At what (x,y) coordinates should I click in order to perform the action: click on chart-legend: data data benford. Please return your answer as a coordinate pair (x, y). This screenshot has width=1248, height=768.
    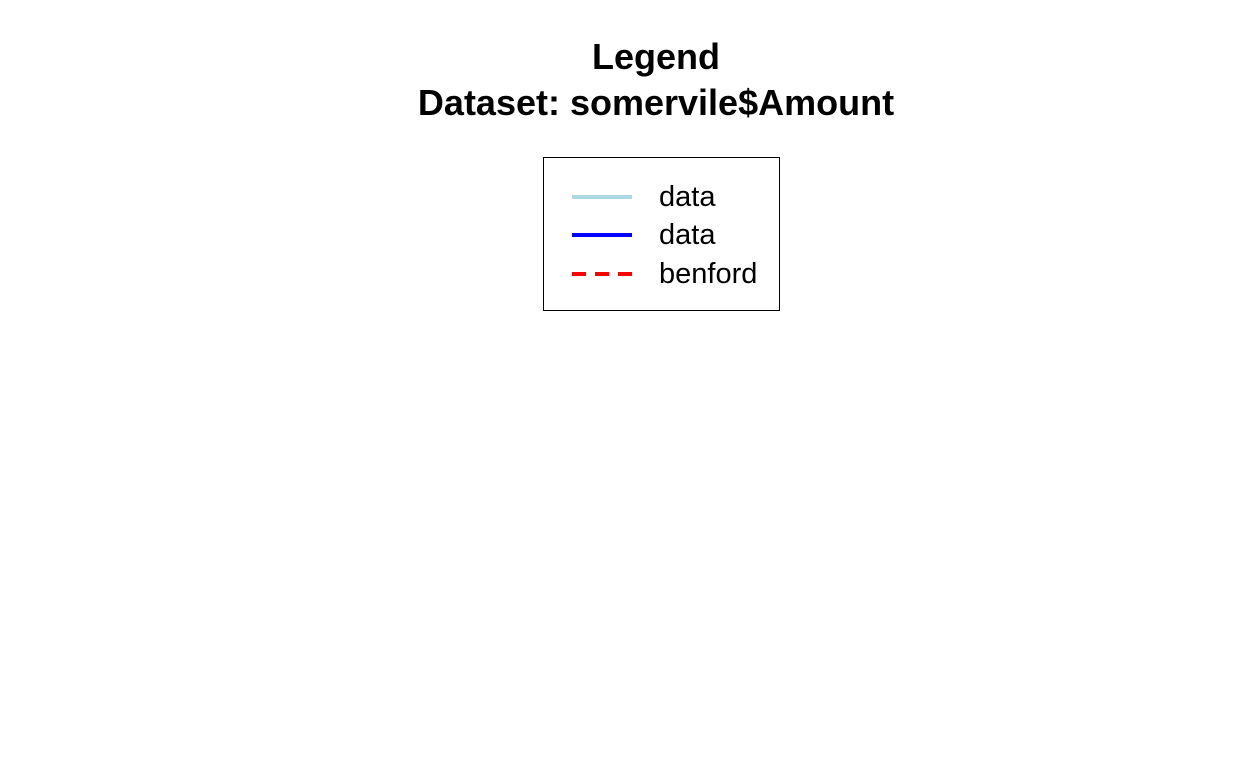
    Looking at the image, I should click on (661, 234).